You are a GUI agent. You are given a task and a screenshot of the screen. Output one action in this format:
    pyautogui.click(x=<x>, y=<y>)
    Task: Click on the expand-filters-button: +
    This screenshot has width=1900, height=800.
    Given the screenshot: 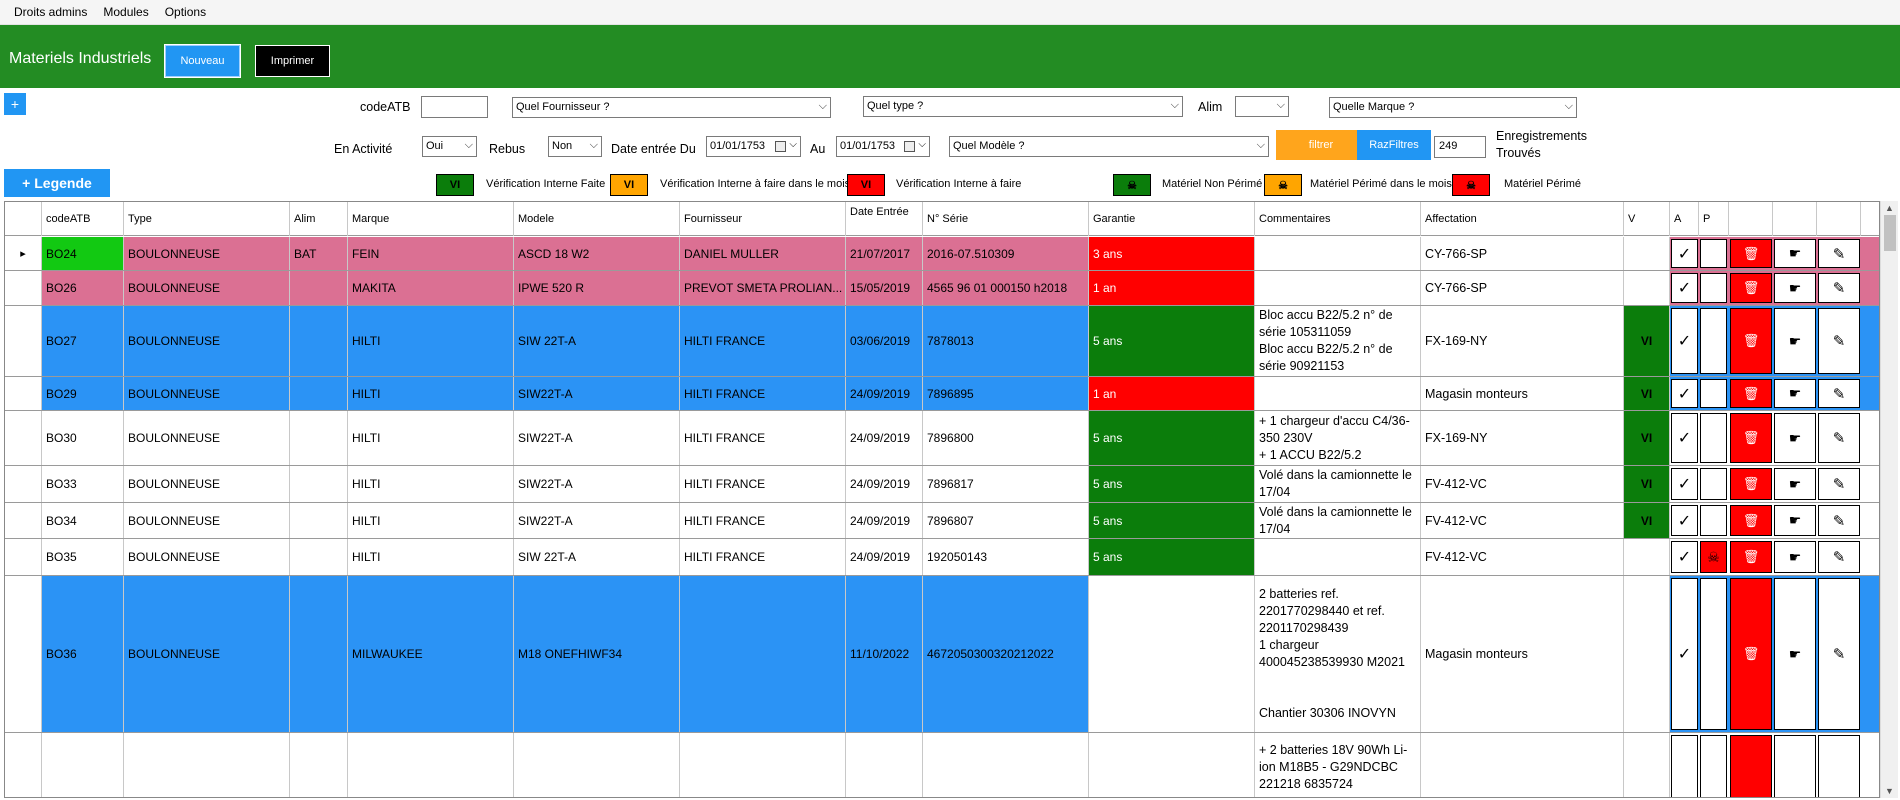 What is the action you would take?
    pyautogui.click(x=15, y=104)
    